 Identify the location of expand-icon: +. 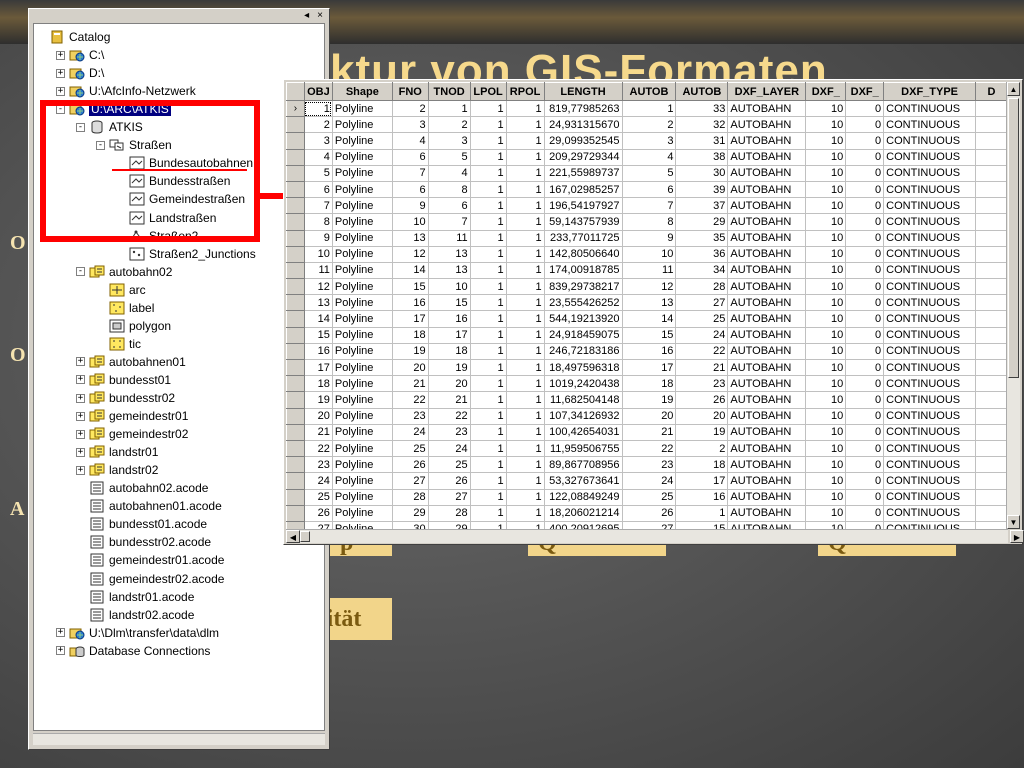
(80, 470).